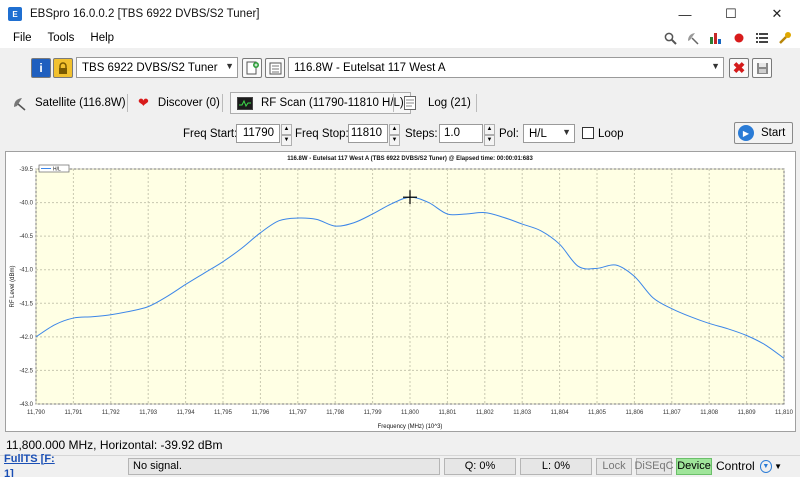  I want to click on x-tick-label: 11,801, so click(447, 413).